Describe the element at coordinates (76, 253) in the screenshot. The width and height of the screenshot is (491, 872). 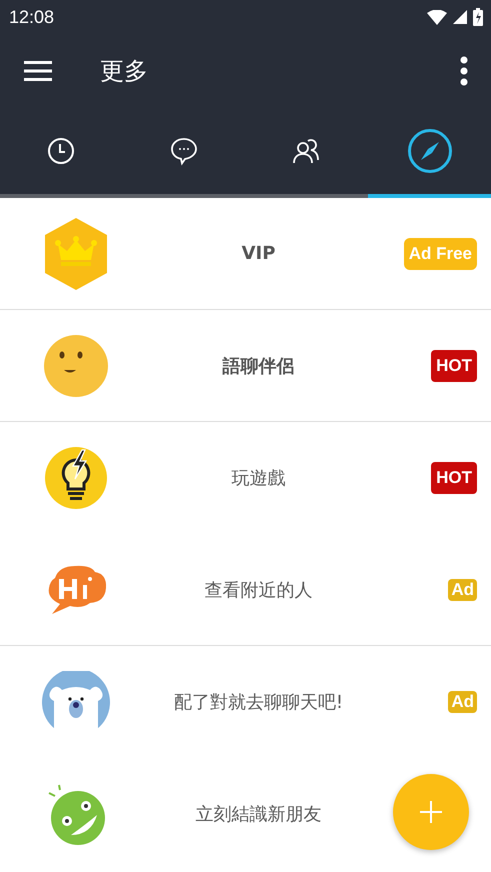
I see `crown-icon` at that location.